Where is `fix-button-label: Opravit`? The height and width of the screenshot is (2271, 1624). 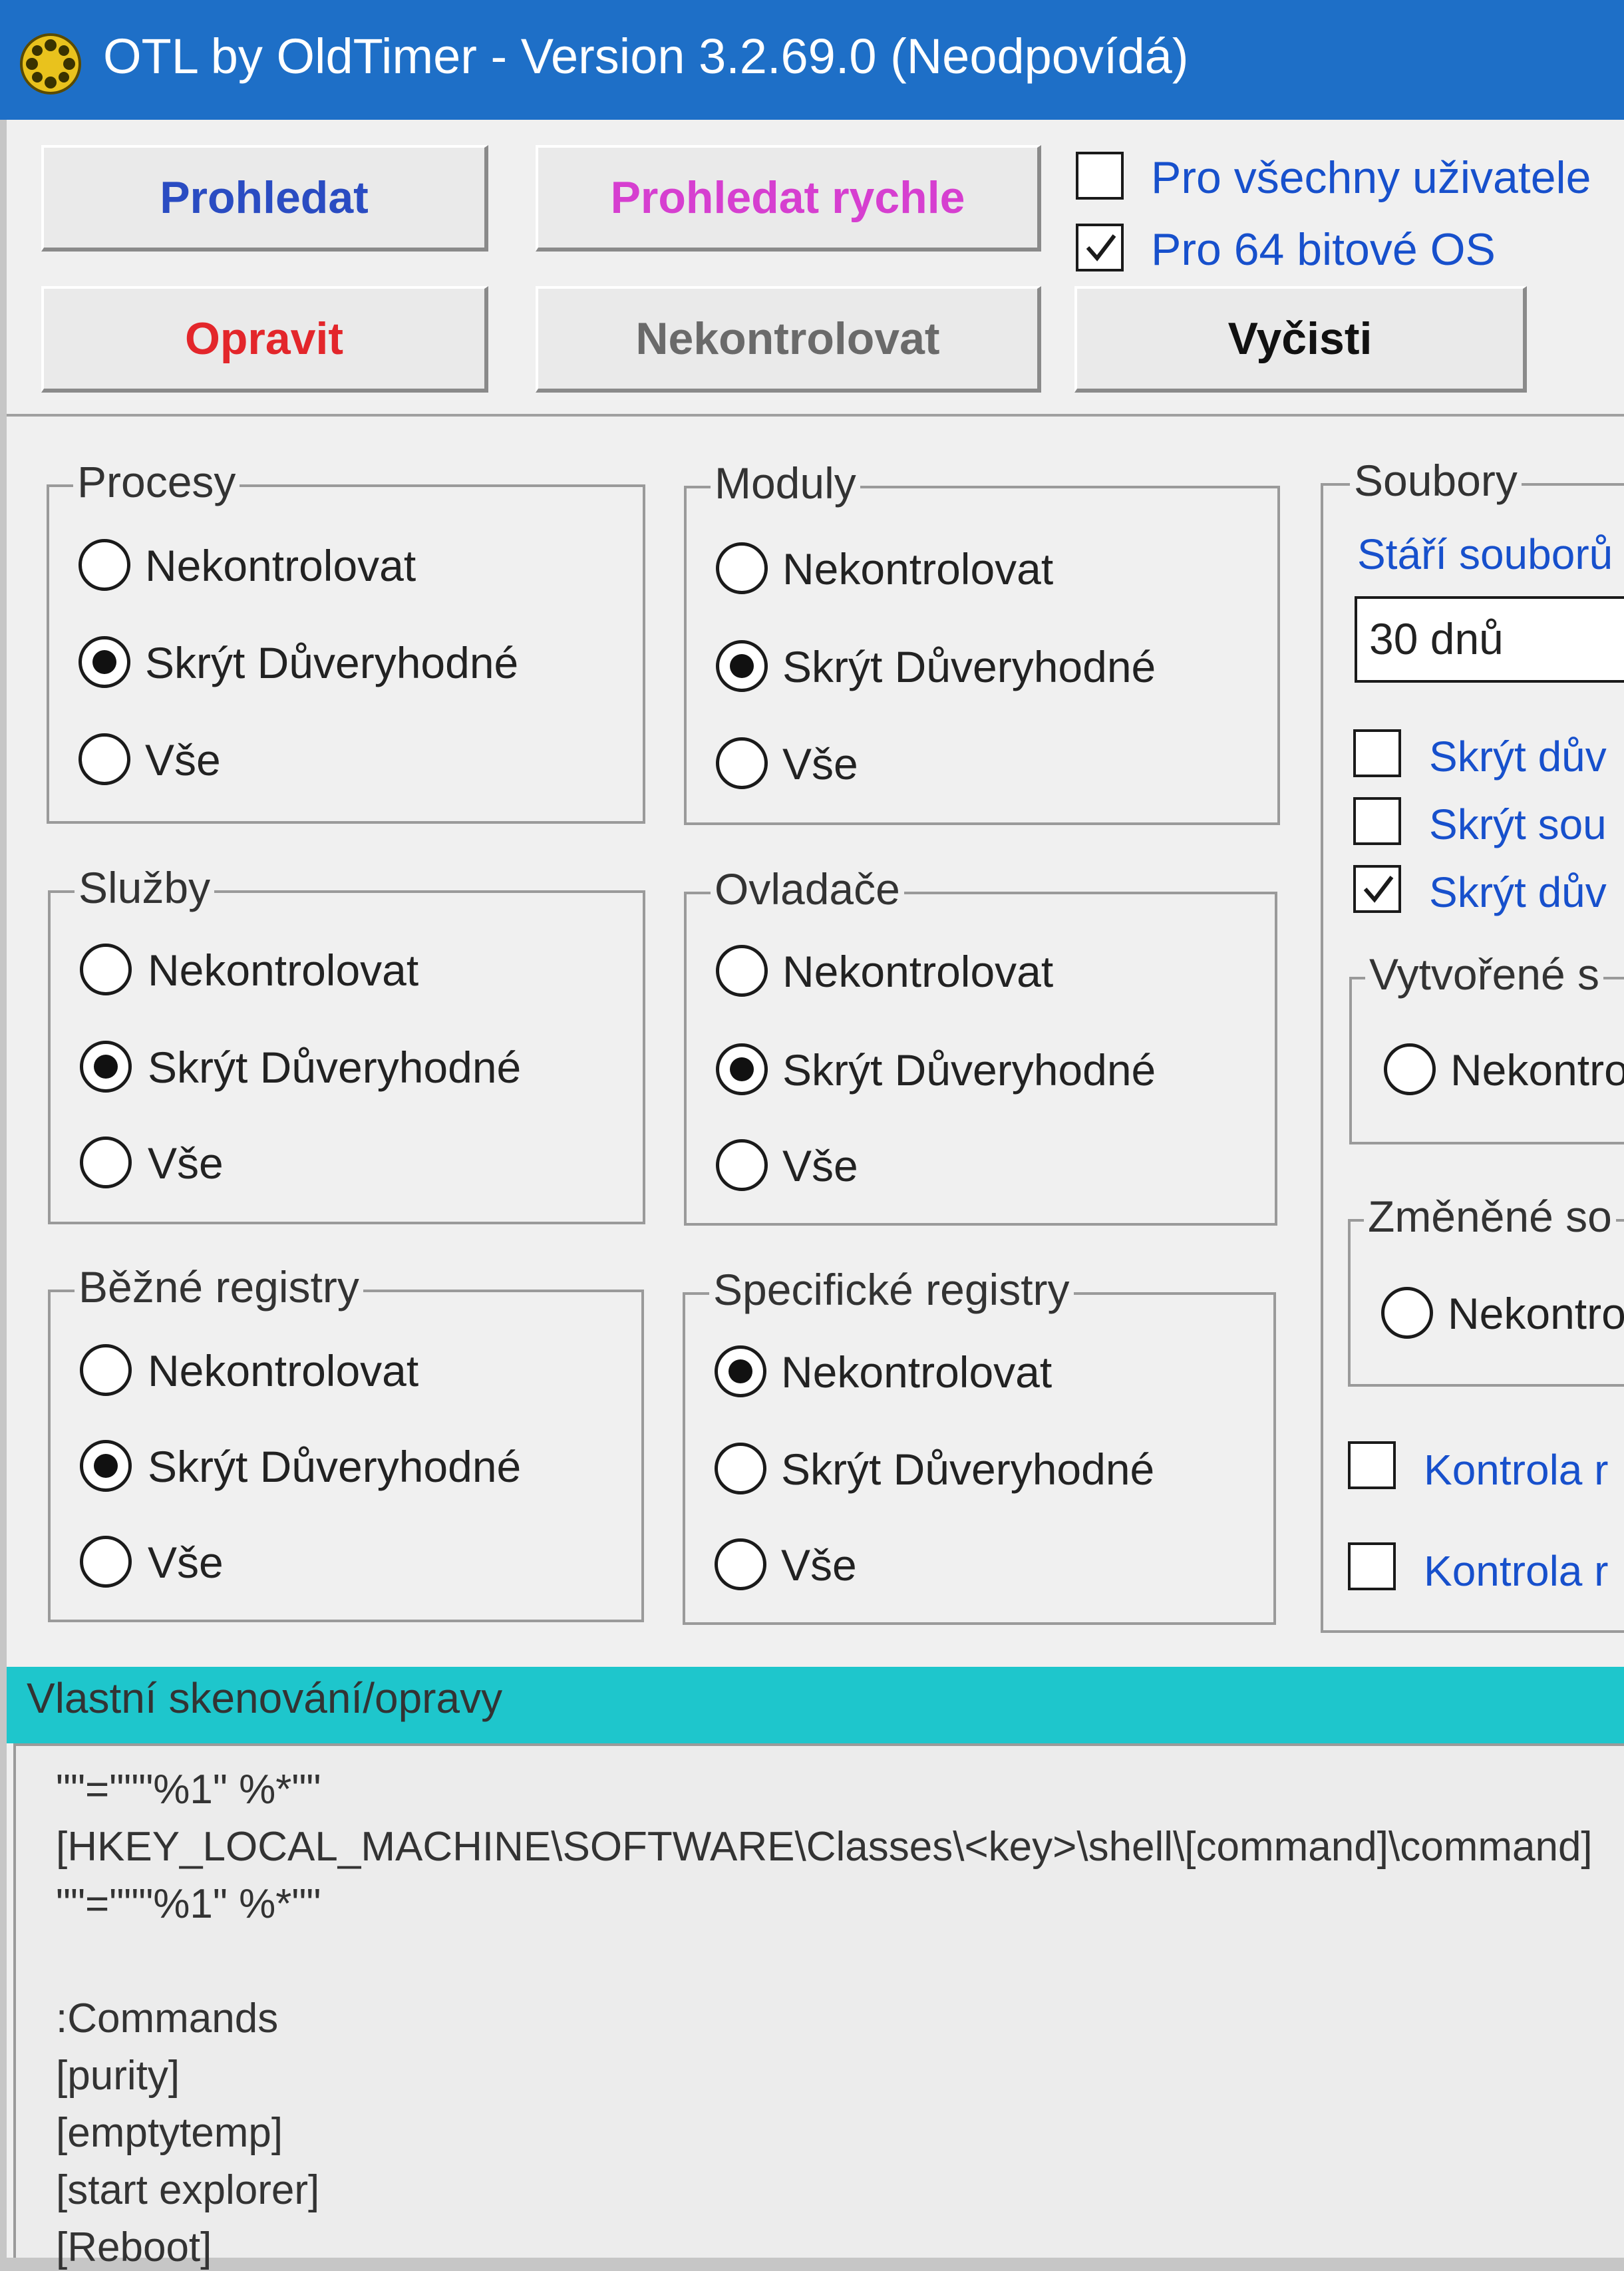
fix-button-label: Opravit is located at coordinates (264, 338).